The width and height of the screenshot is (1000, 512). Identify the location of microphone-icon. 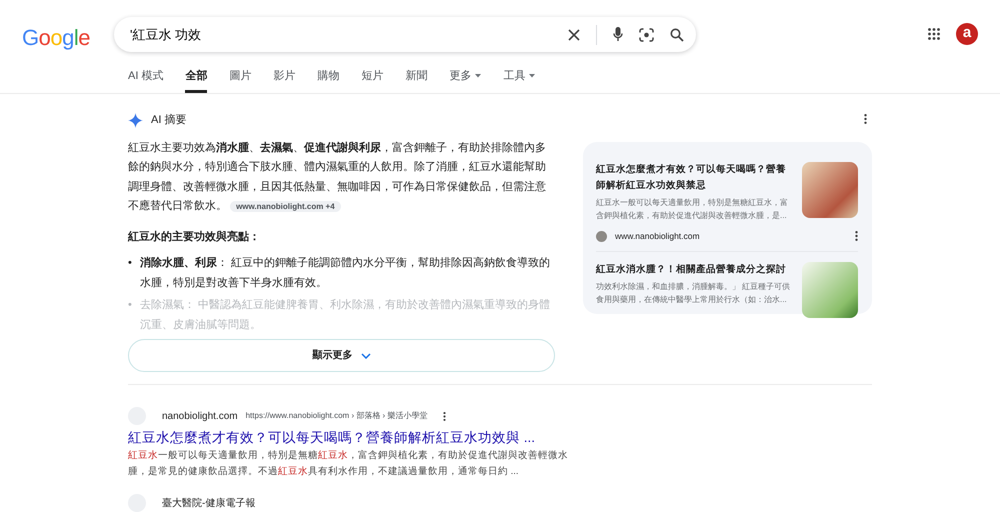
(618, 34).